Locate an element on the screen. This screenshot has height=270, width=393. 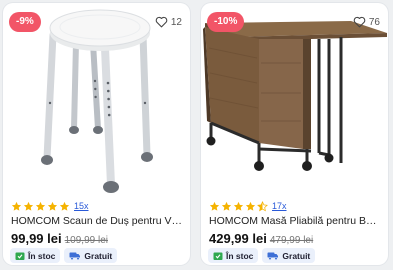
rating: 15x is located at coordinates (50, 206).